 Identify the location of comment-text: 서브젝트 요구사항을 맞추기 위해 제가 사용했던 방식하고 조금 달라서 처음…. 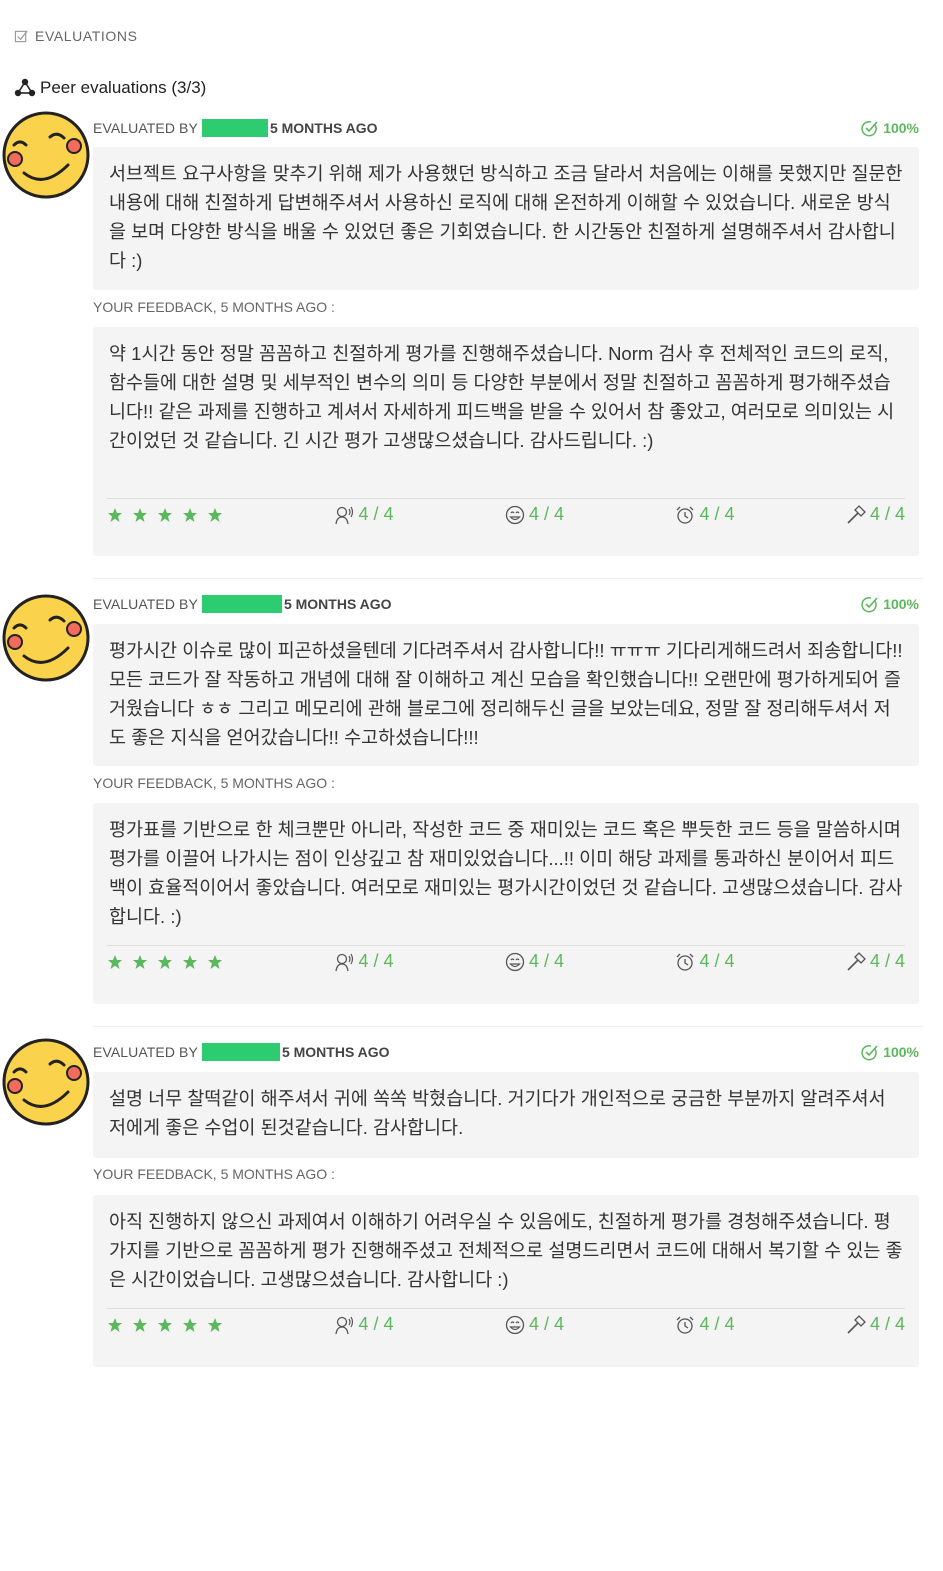
(506, 217).